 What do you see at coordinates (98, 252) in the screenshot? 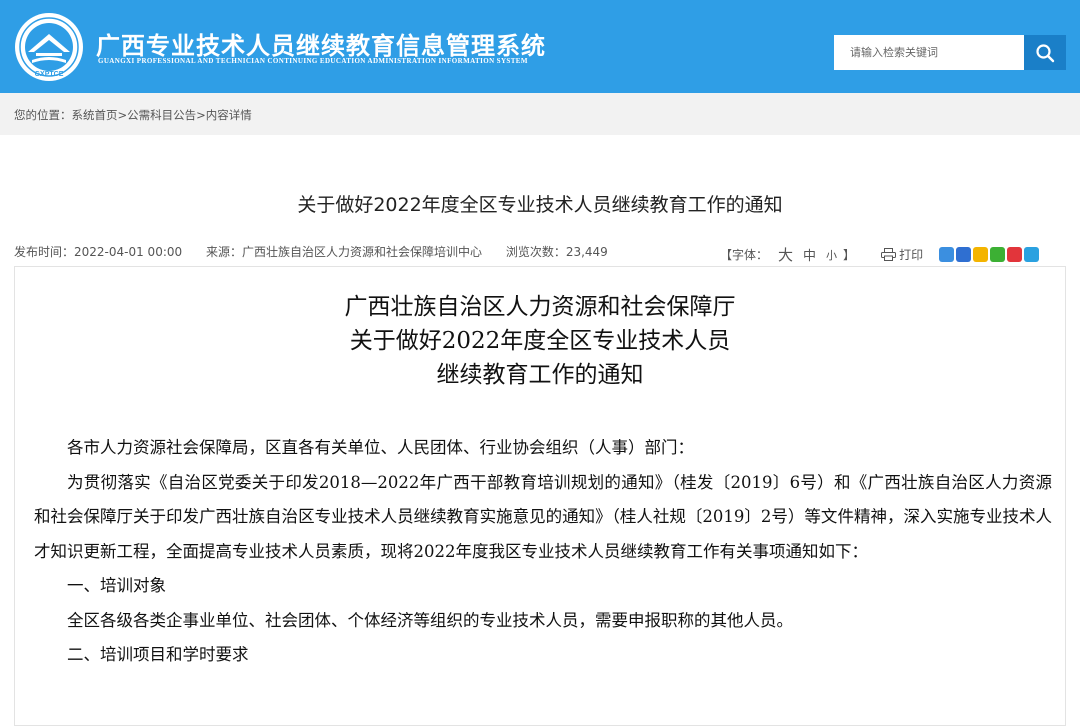
I see `publish-time: 发布时间：2022-04-01 00:00` at bounding box center [98, 252].